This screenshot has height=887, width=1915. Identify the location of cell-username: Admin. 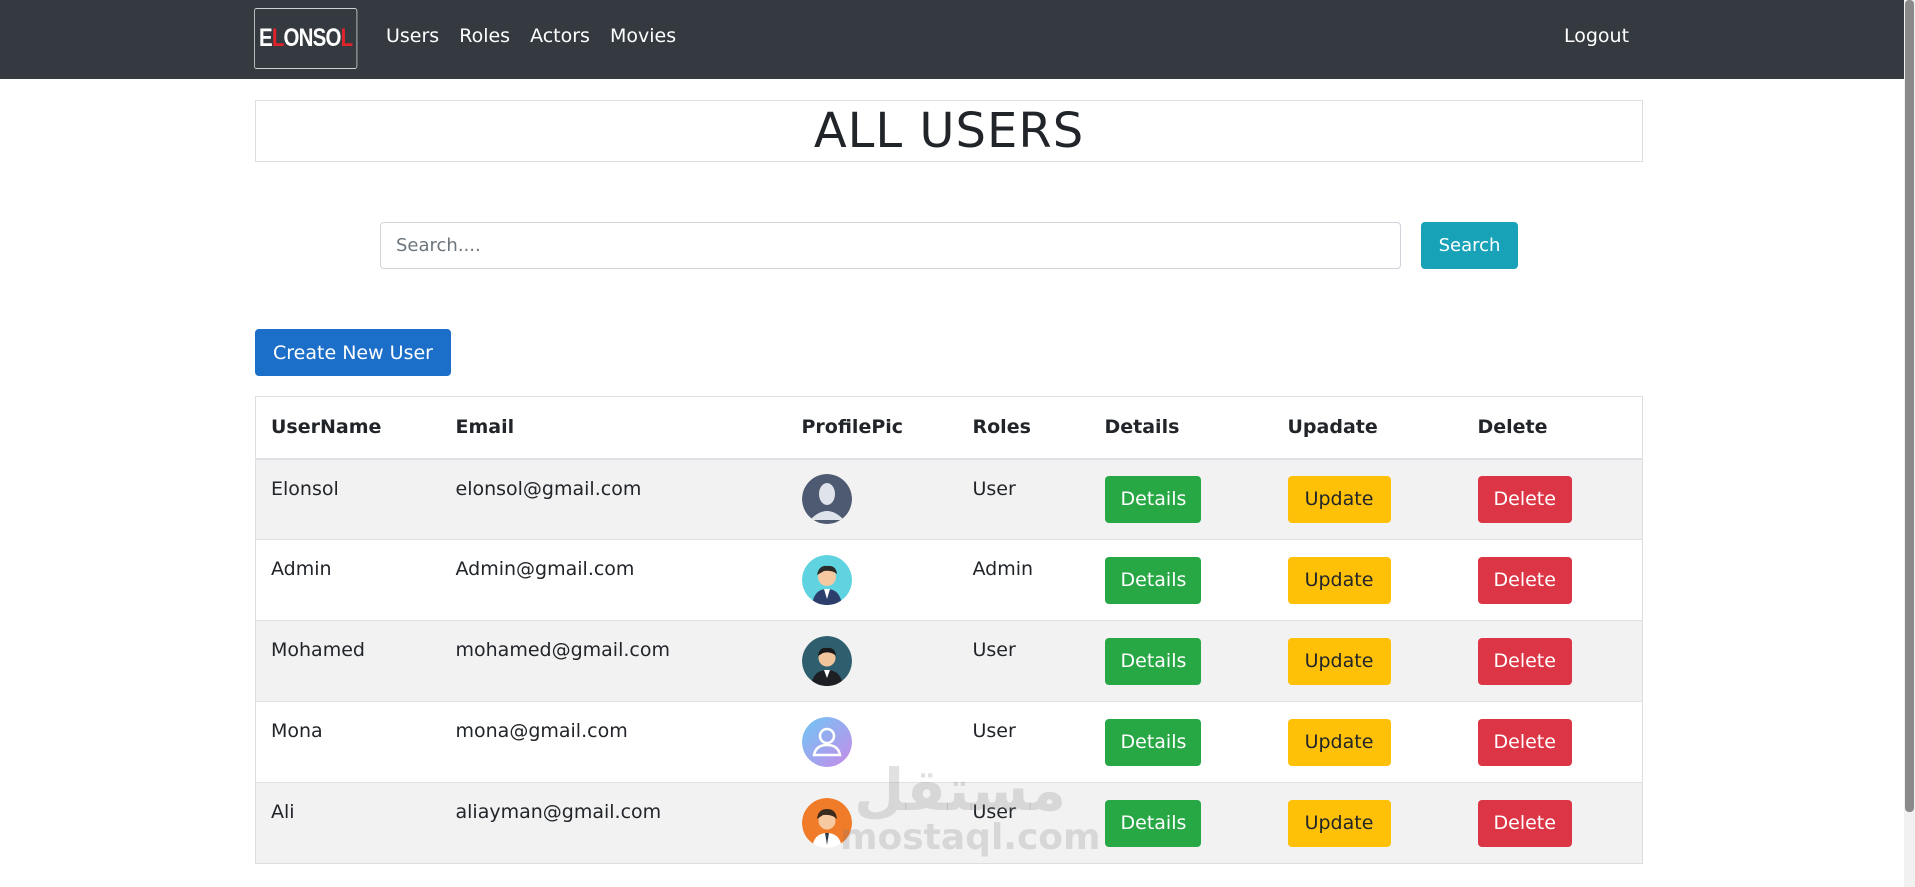
(348, 580).